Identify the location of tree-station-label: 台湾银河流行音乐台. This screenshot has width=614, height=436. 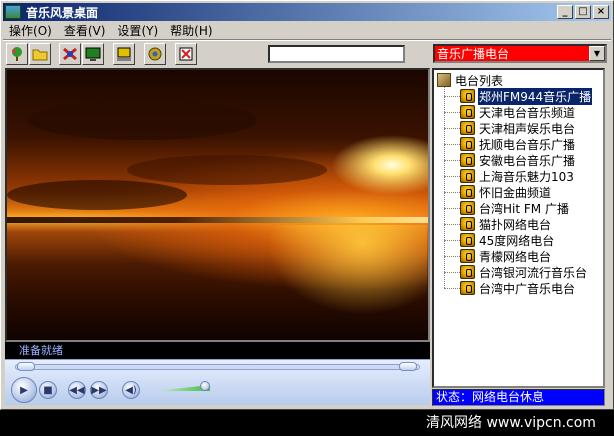
(533, 272).